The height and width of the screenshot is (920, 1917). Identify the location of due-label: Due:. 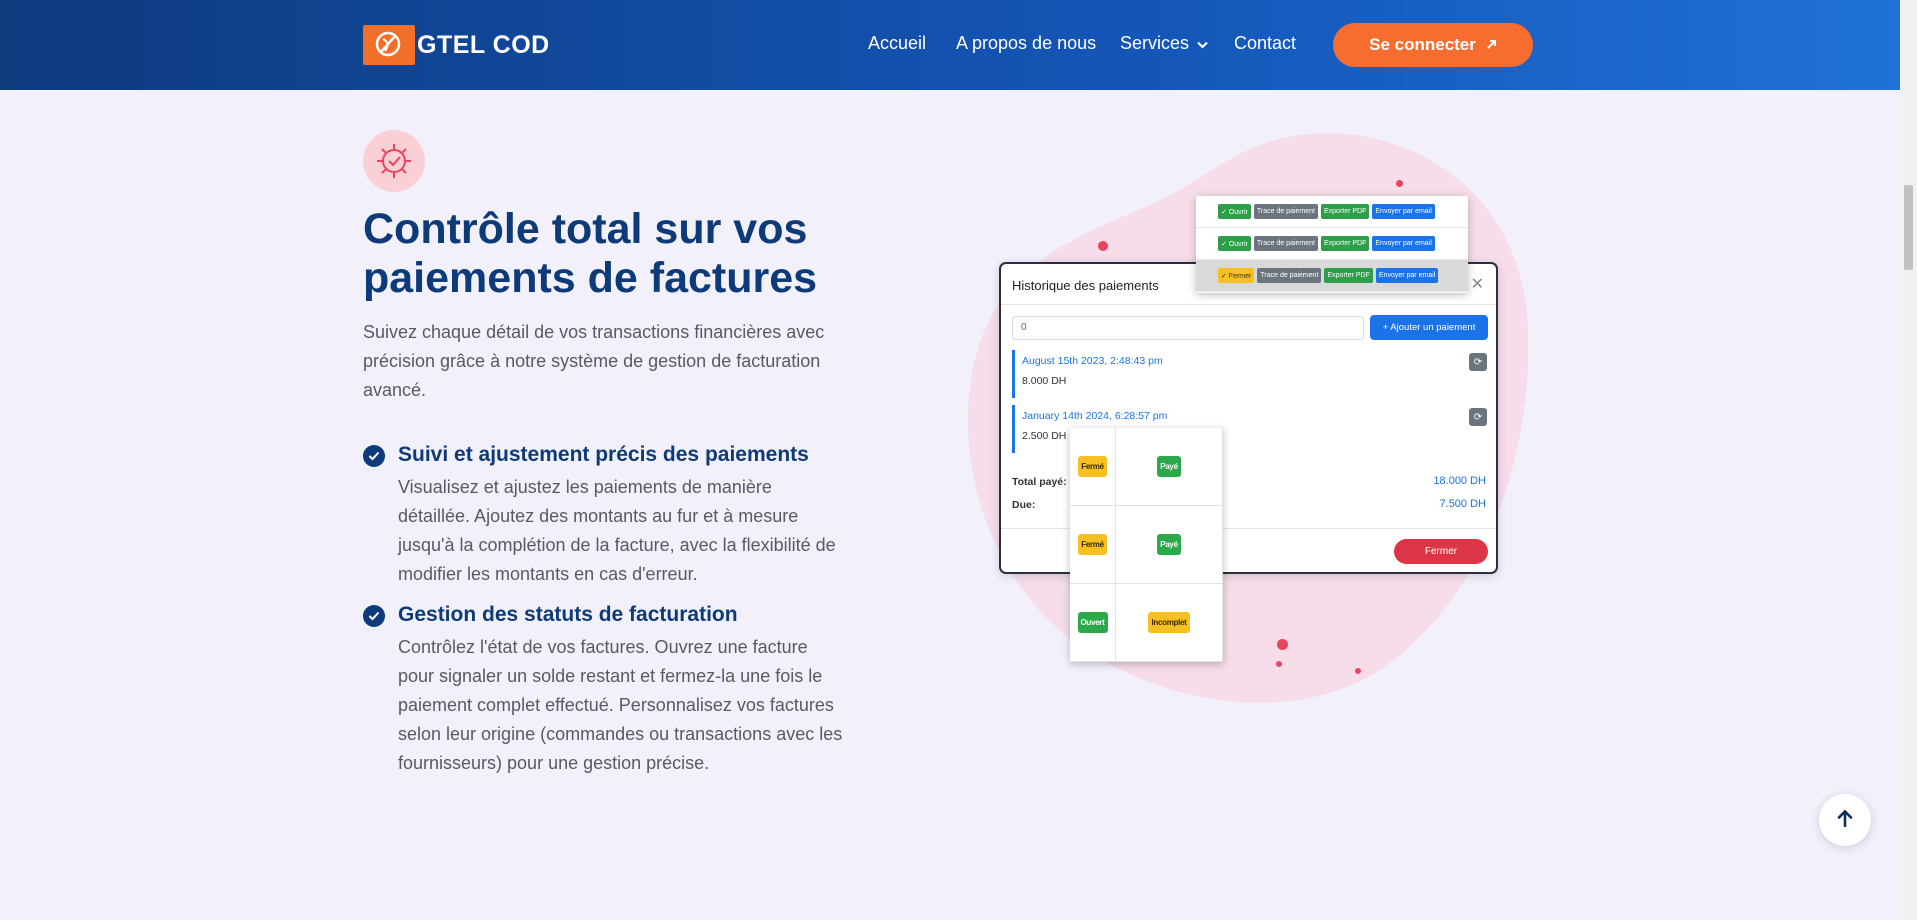
(1024, 505).